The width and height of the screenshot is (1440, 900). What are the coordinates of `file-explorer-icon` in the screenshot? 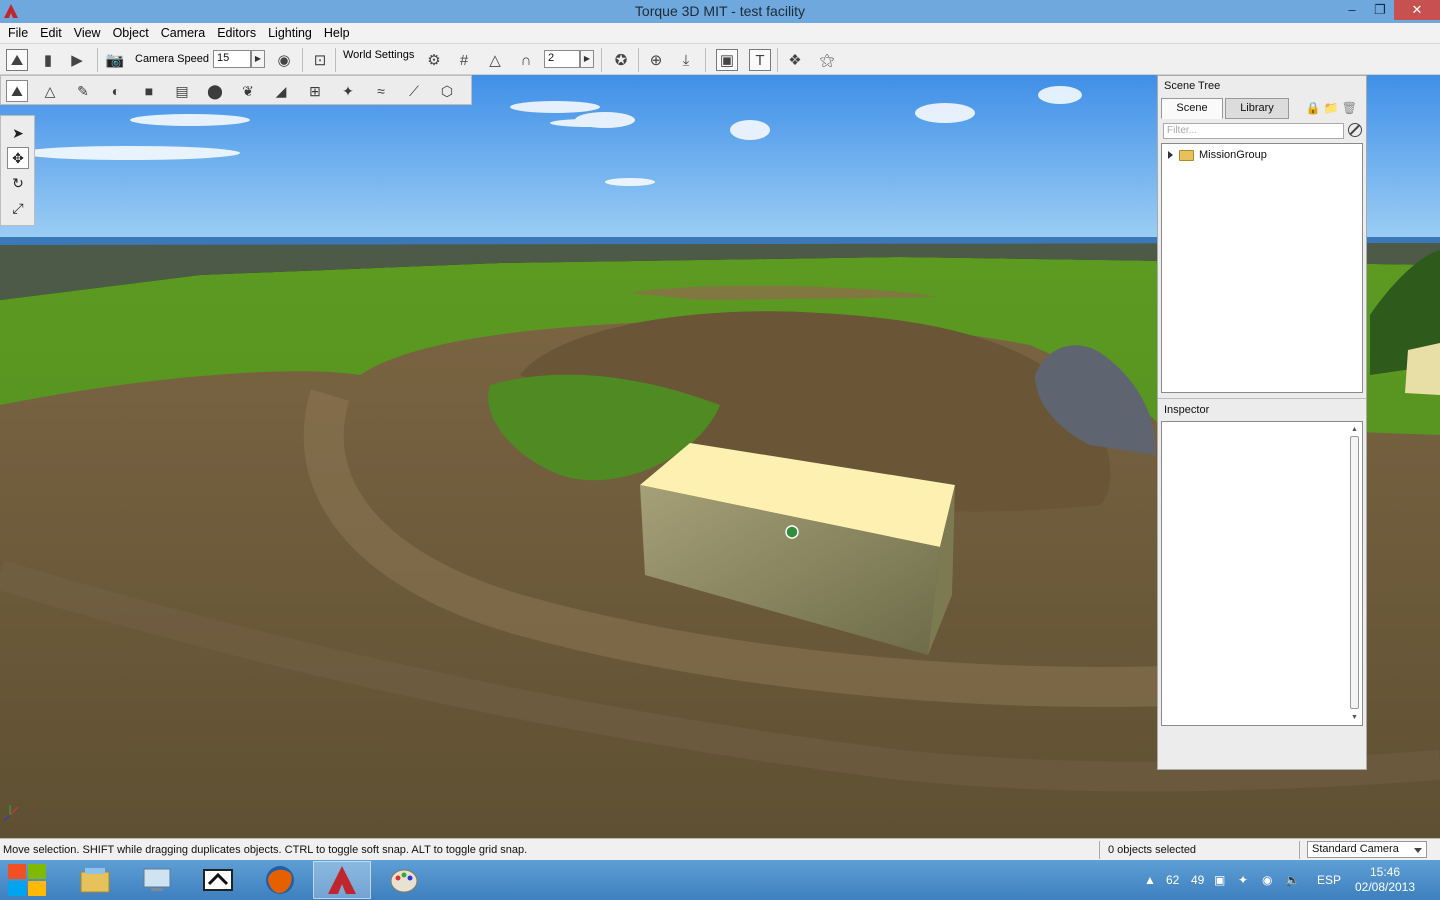 It's located at (95, 880).